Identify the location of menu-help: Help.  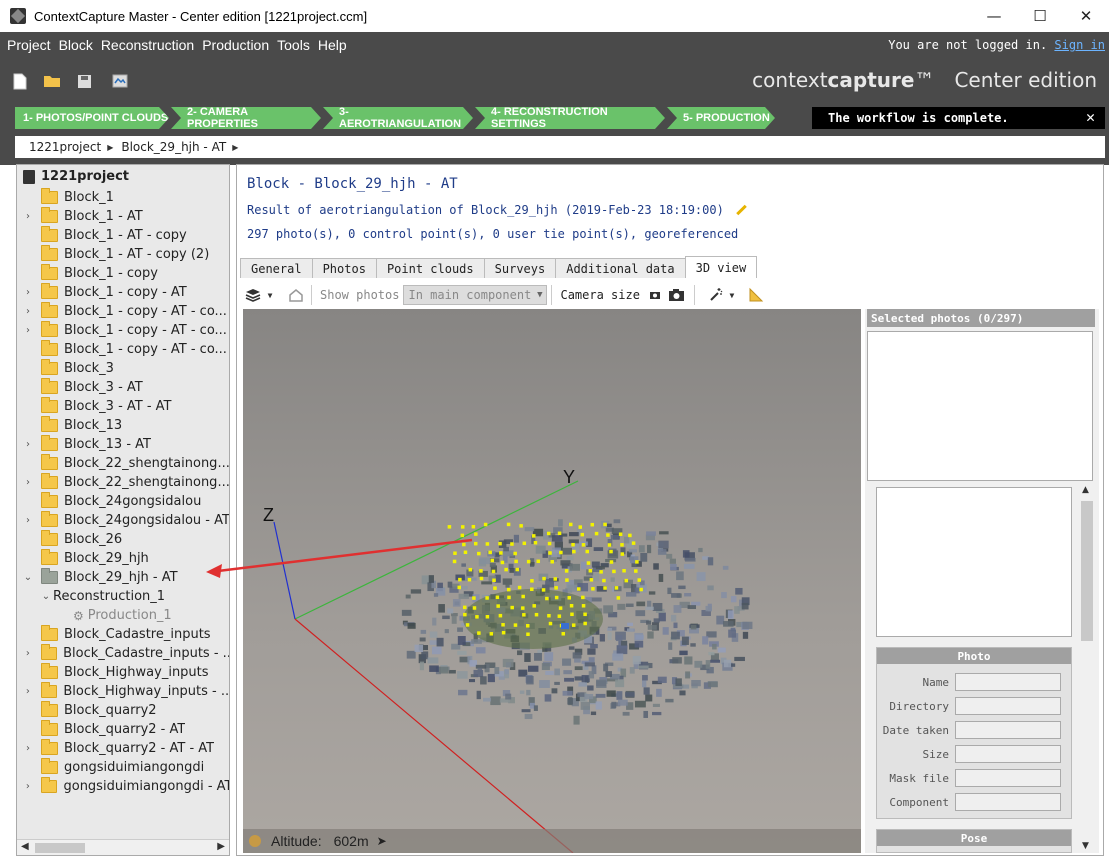
(332, 45).